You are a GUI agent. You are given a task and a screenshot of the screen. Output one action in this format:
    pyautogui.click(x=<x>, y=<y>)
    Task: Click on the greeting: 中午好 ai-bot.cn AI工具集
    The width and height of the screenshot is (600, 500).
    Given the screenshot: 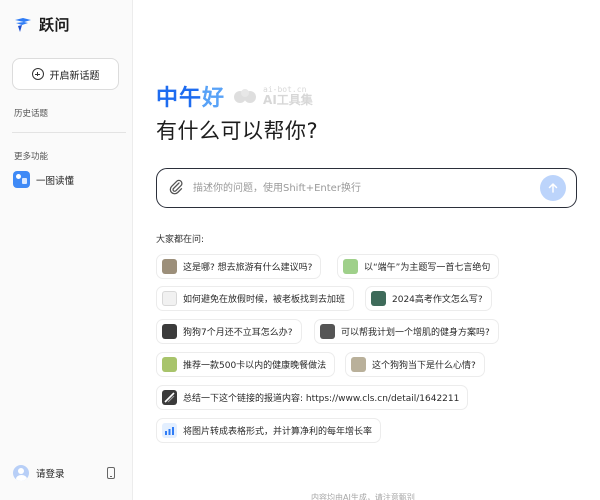 What is the action you would take?
    pyautogui.click(x=234, y=96)
    